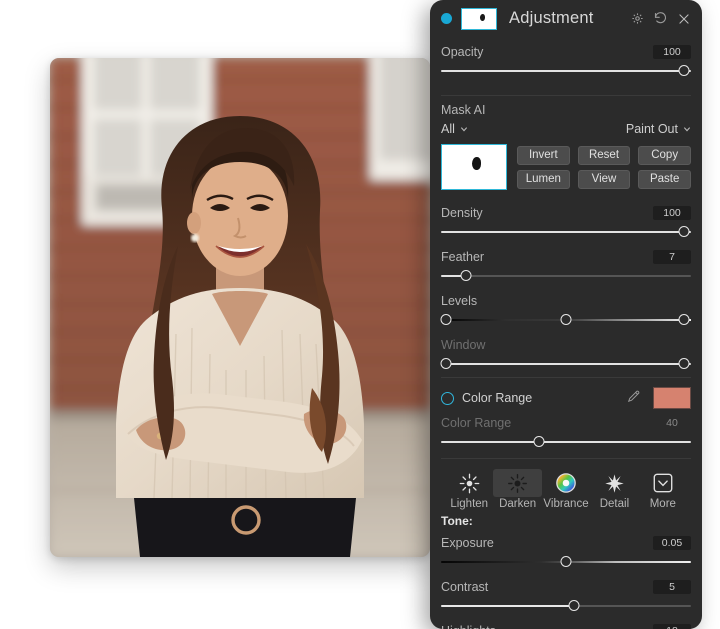 This screenshot has height=629, width=720. I want to click on tool-vibrance: Vibrance, so click(566, 489).